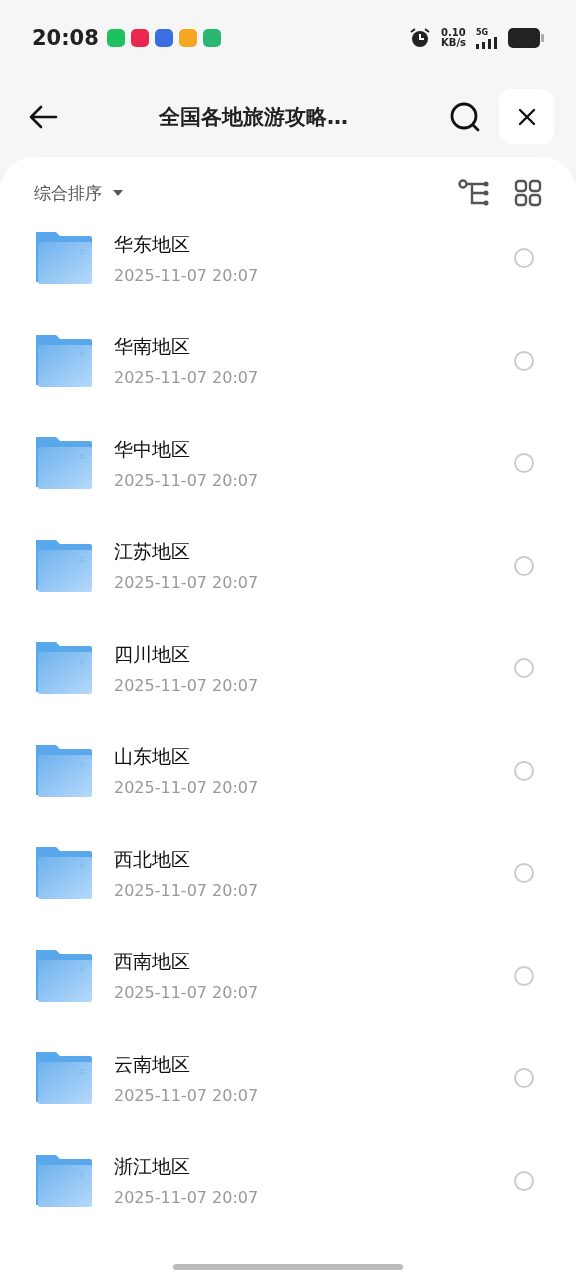  I want to click on back-arrow-icon, so click(43, 116).